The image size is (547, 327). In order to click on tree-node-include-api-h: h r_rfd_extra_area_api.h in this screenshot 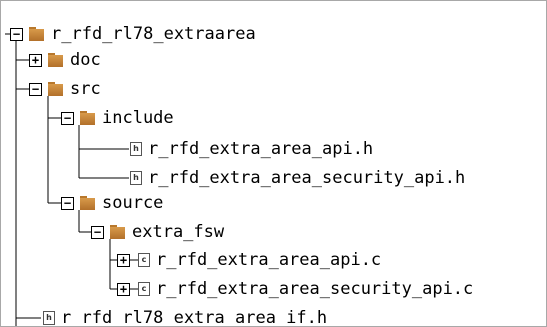, I will do `click(251, 149)`.